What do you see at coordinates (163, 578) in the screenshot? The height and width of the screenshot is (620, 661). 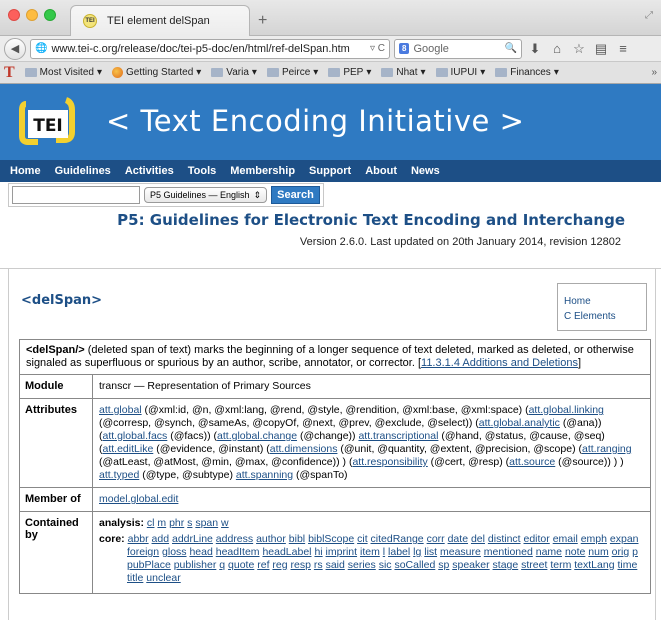 I see `contained-by-link: unclear` at bounding box center [163, 578].